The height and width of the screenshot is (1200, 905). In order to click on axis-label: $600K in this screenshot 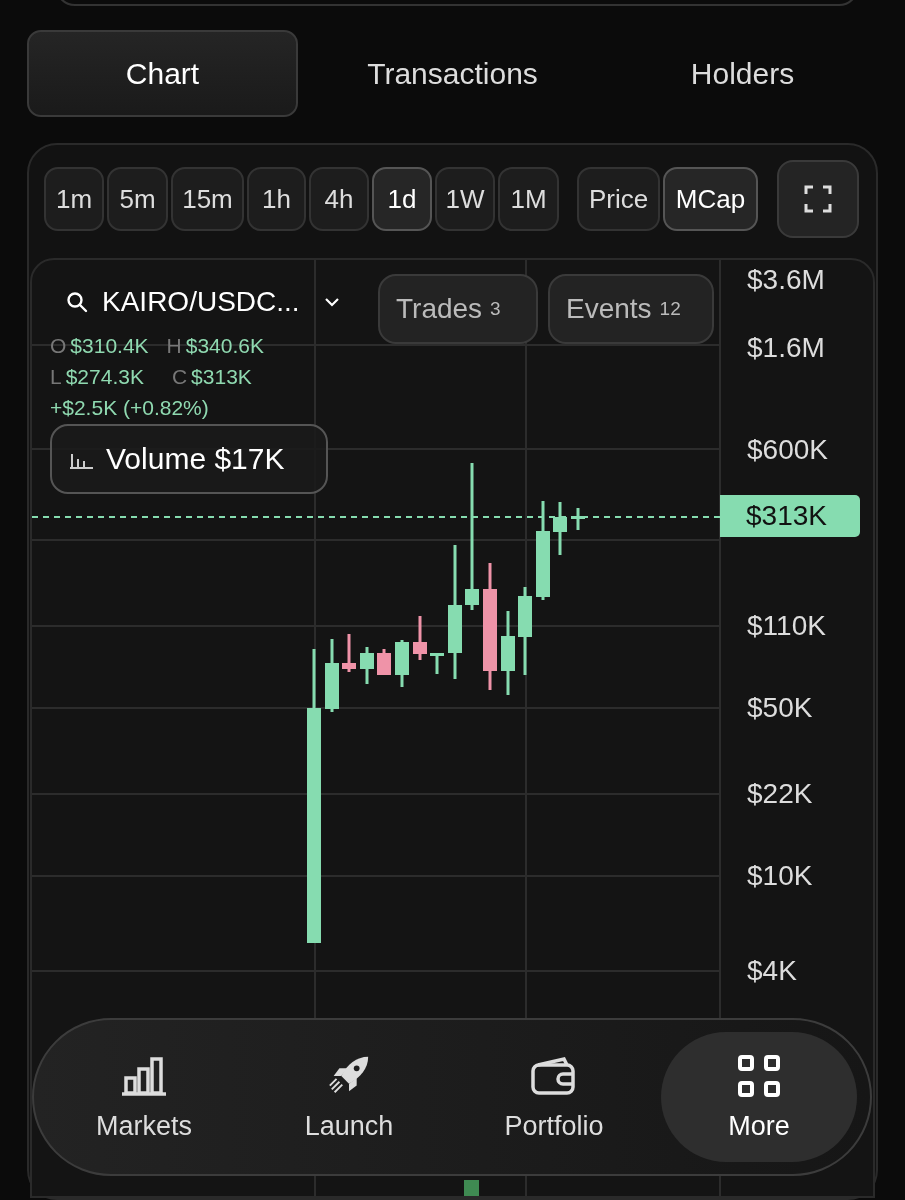, I will do `click(787, 450)`.